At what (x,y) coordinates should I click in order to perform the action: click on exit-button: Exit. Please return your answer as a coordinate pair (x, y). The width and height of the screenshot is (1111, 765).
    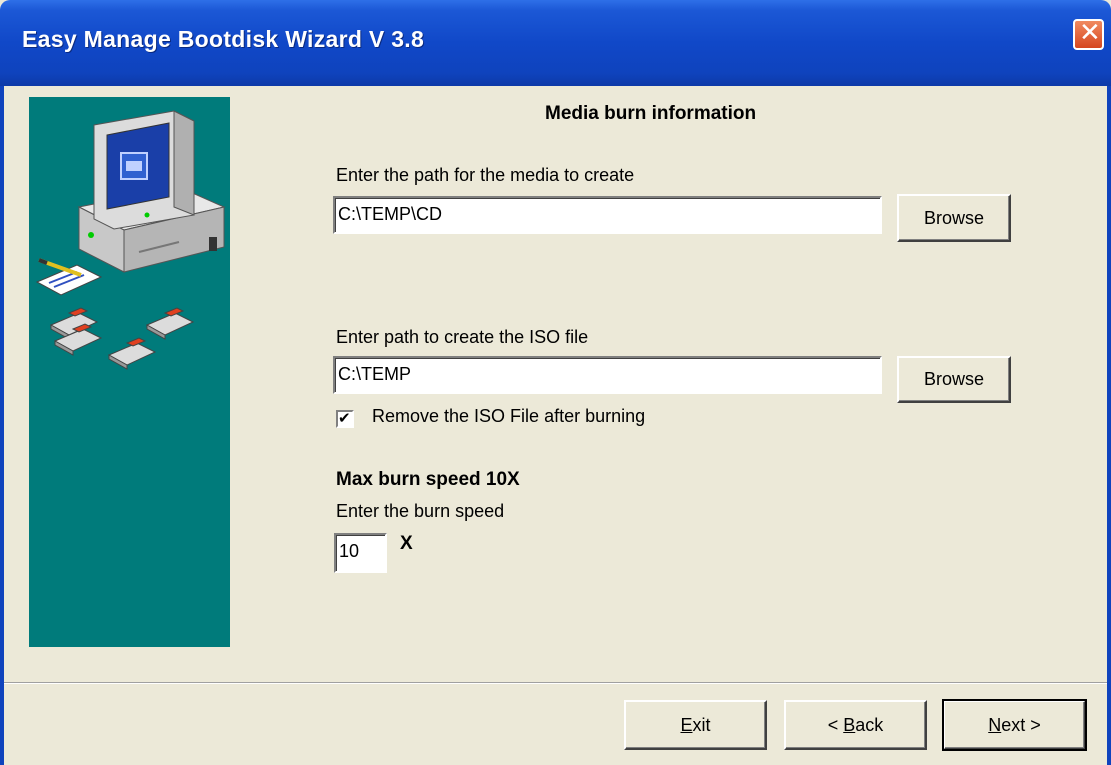
    Looking at the image, I should click on (695, 725).